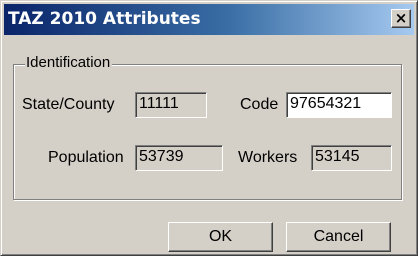 This screenshot has height=256, width=418. Describe the element at coordinates (68, 104) in the screenshot. I see `state-county-label: State/County` at that location.